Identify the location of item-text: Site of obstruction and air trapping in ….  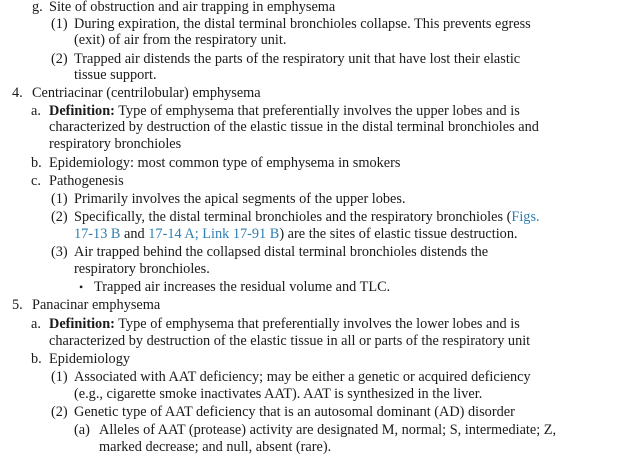
(192, 7).